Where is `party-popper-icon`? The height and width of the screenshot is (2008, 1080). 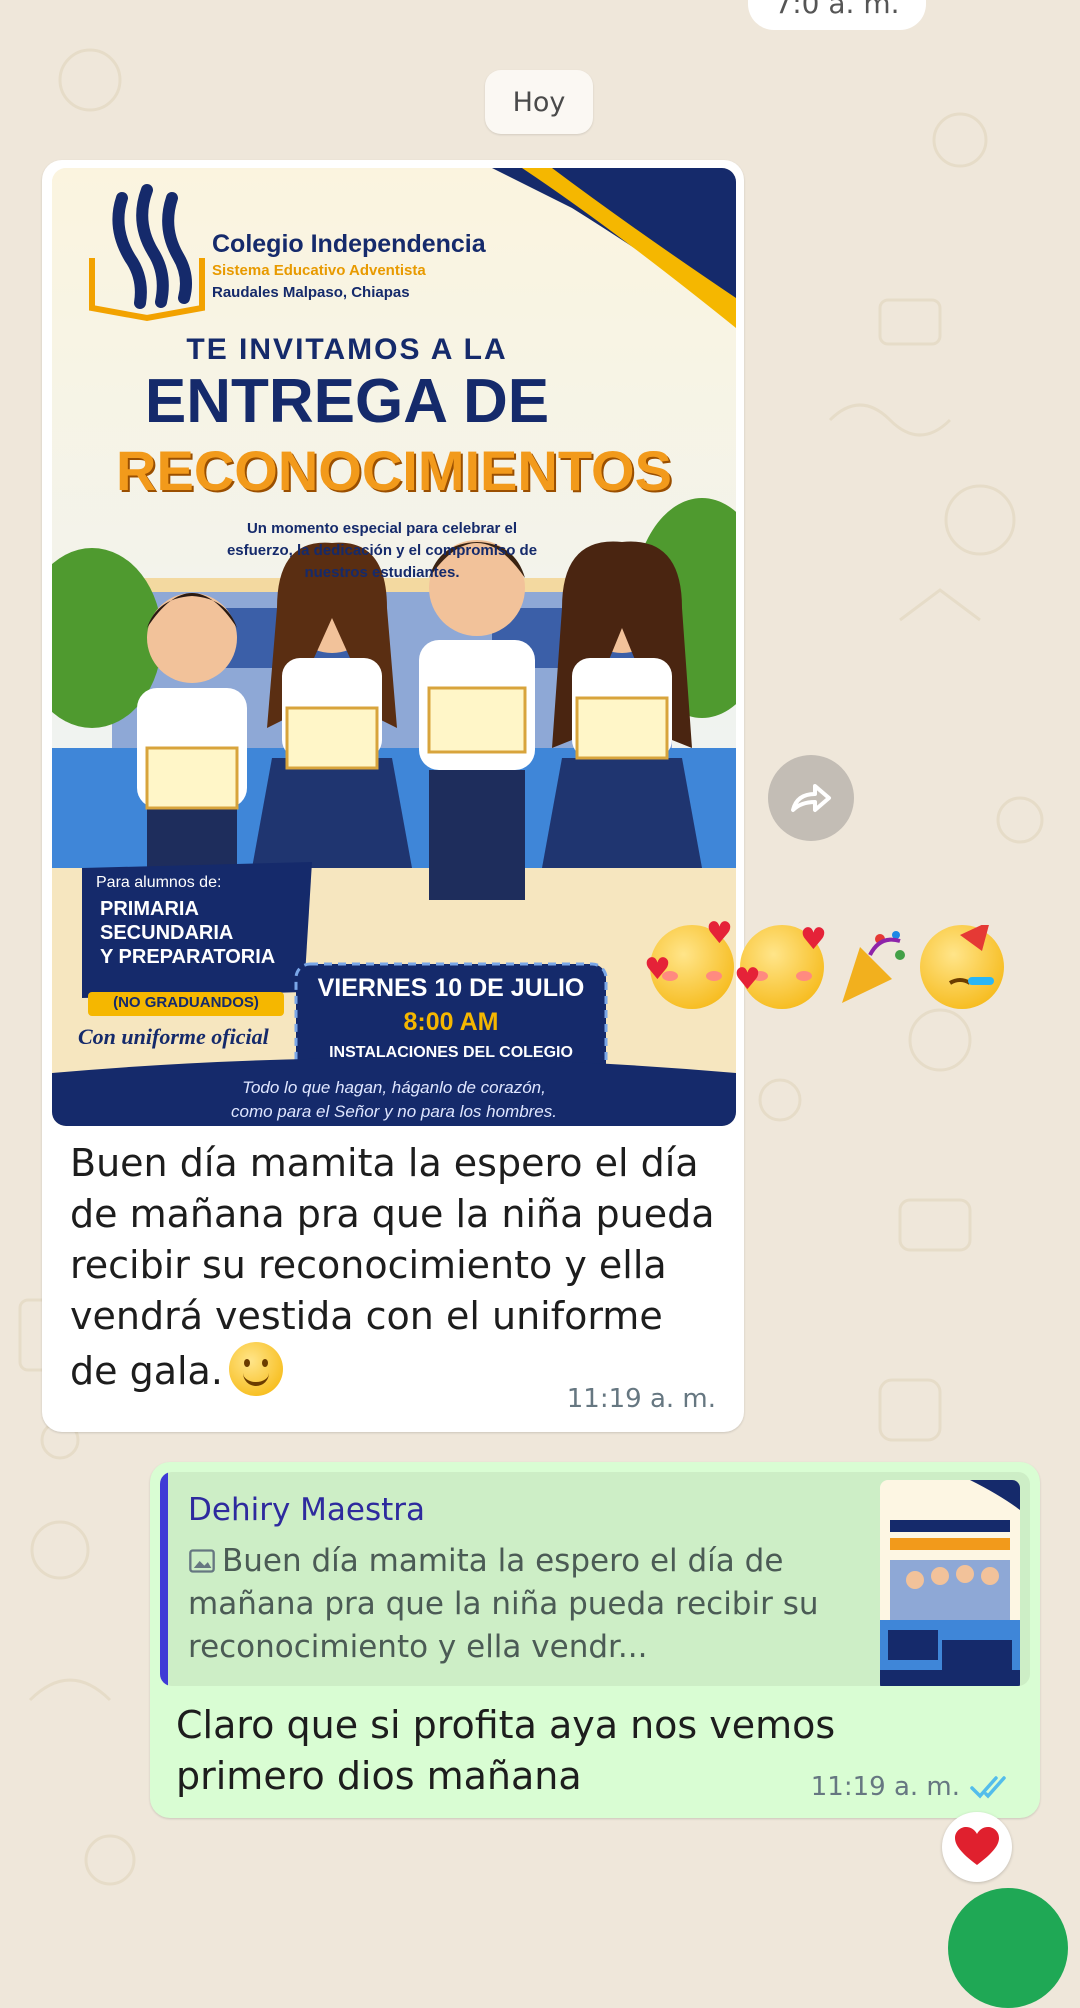 party-popper-icon is located at coordinates (872, 967).